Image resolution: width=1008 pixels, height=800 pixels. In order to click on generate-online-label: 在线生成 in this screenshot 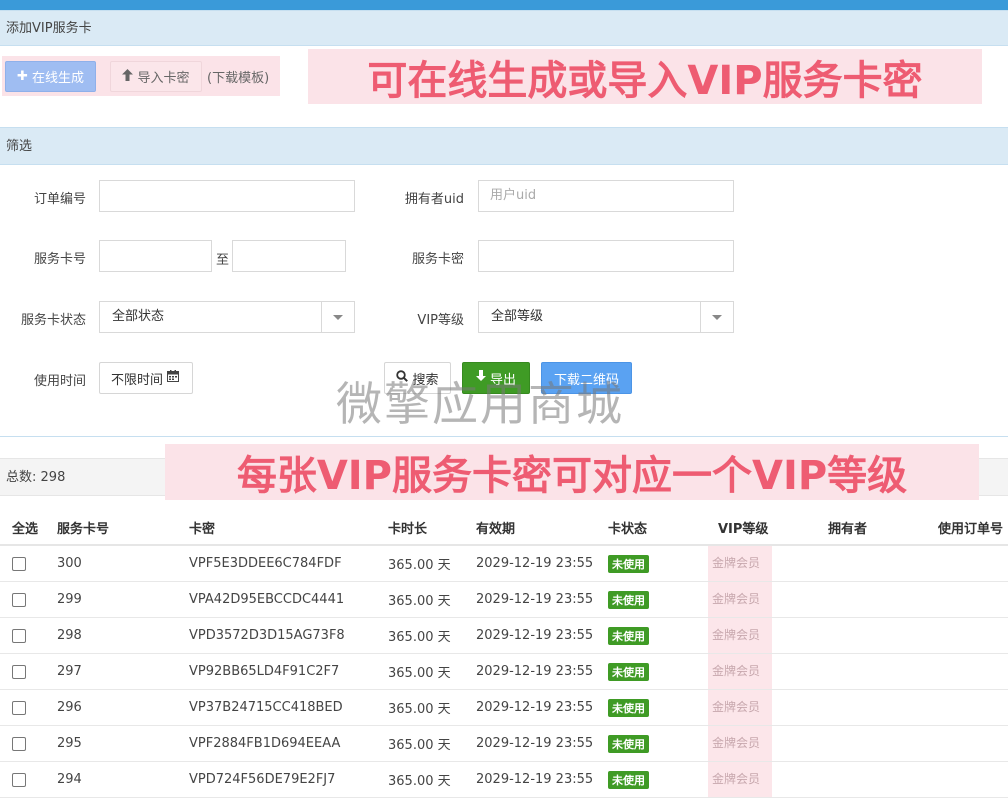, I will do `click(57, 78)`.